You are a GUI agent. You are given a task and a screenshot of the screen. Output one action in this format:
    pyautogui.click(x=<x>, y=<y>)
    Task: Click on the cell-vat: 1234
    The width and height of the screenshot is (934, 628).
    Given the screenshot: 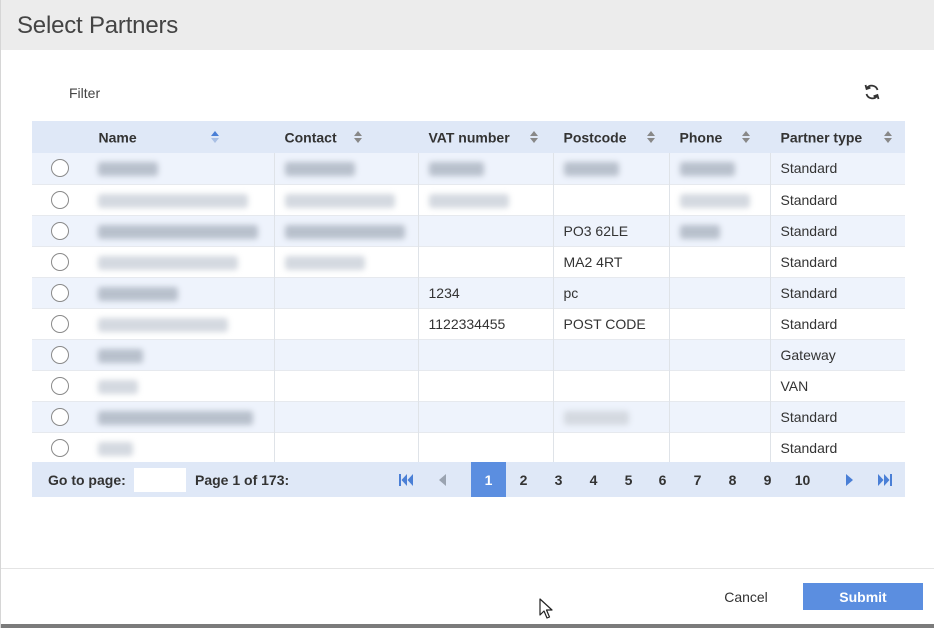 What is the action you would take?
    pyautogui.click(x=486, y=292)
    